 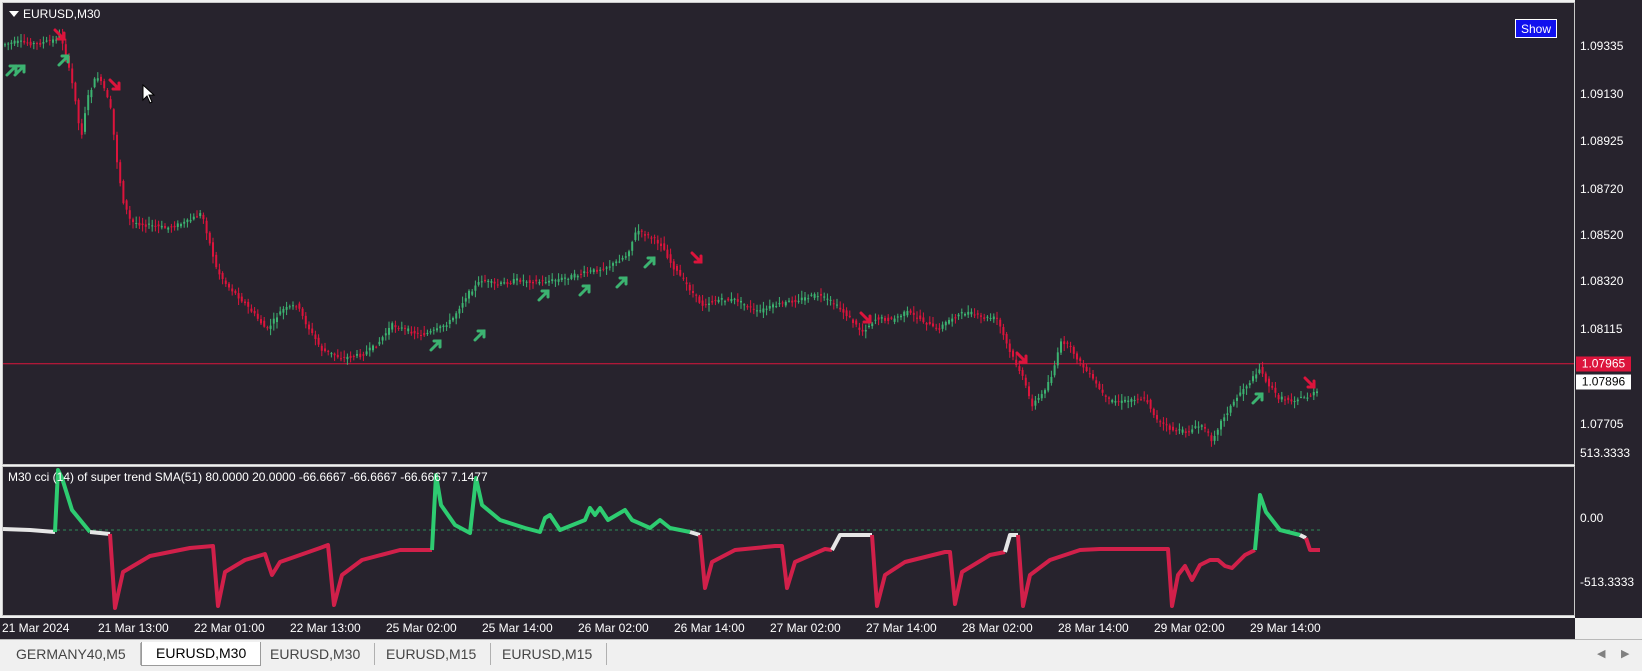 What do you see at coordinates (71, 654) in the screenshot?
I see `chart-tab: GERMANY40,M5` at bounding box center [71, 654].